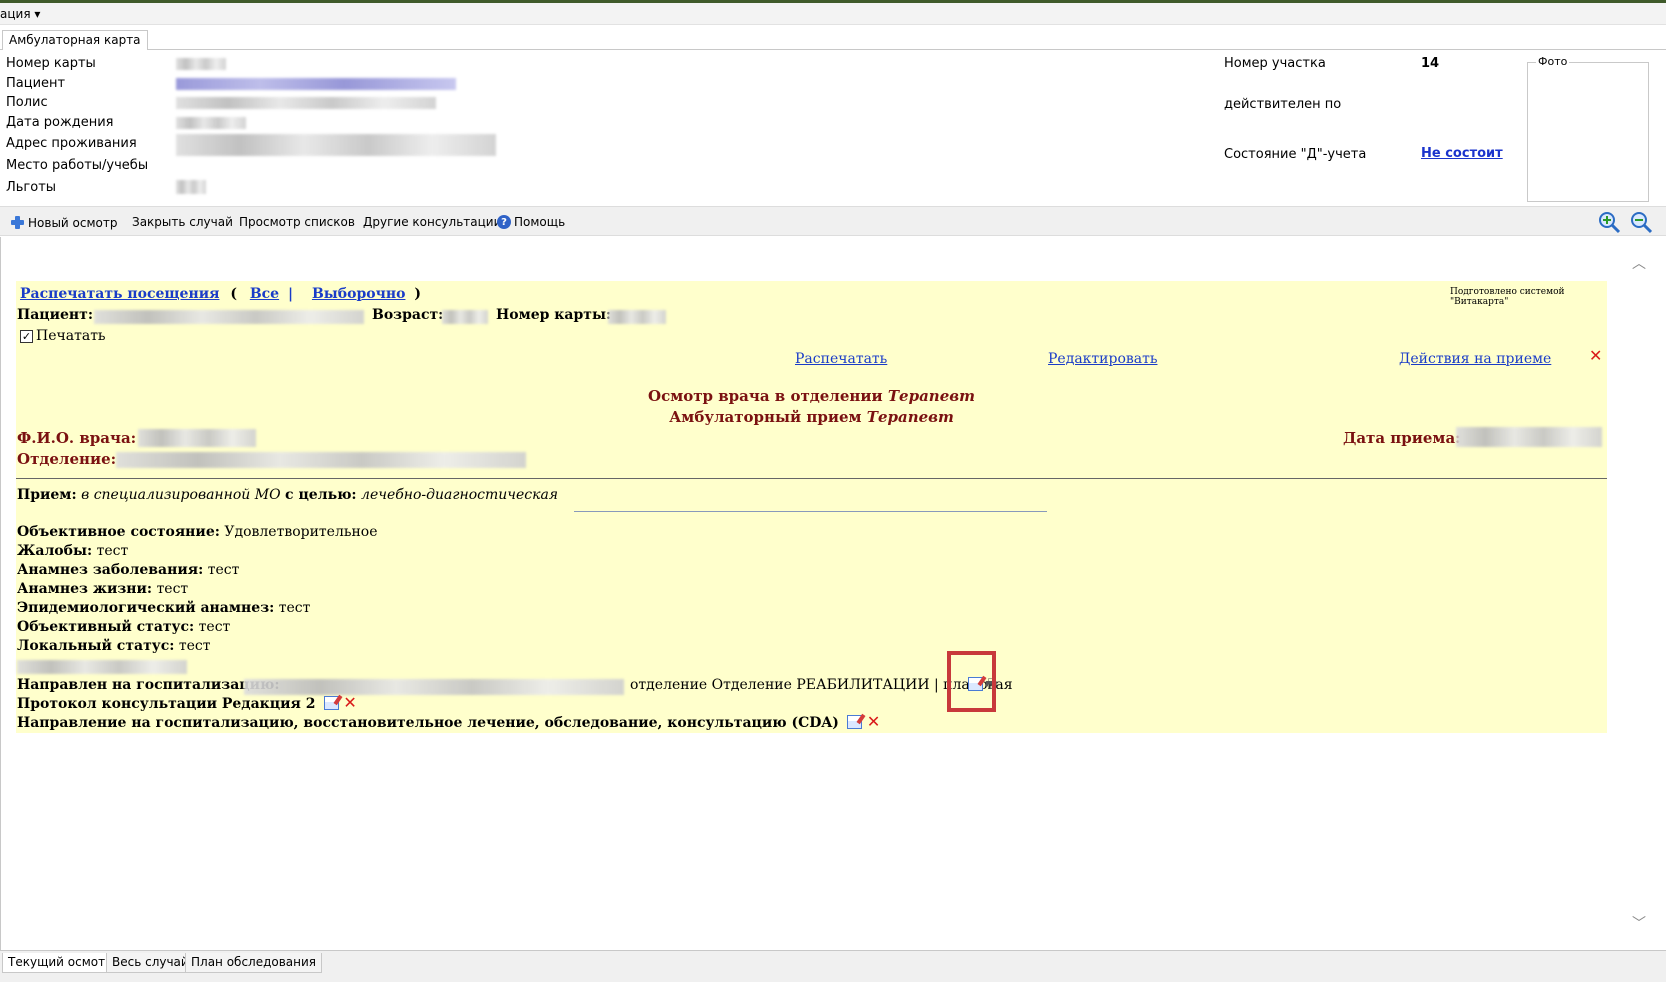 Image resolution: width=1666 pixels, height=982 pixels. I want to click on close-case-label: Закрыть случай, so click(182, 222).